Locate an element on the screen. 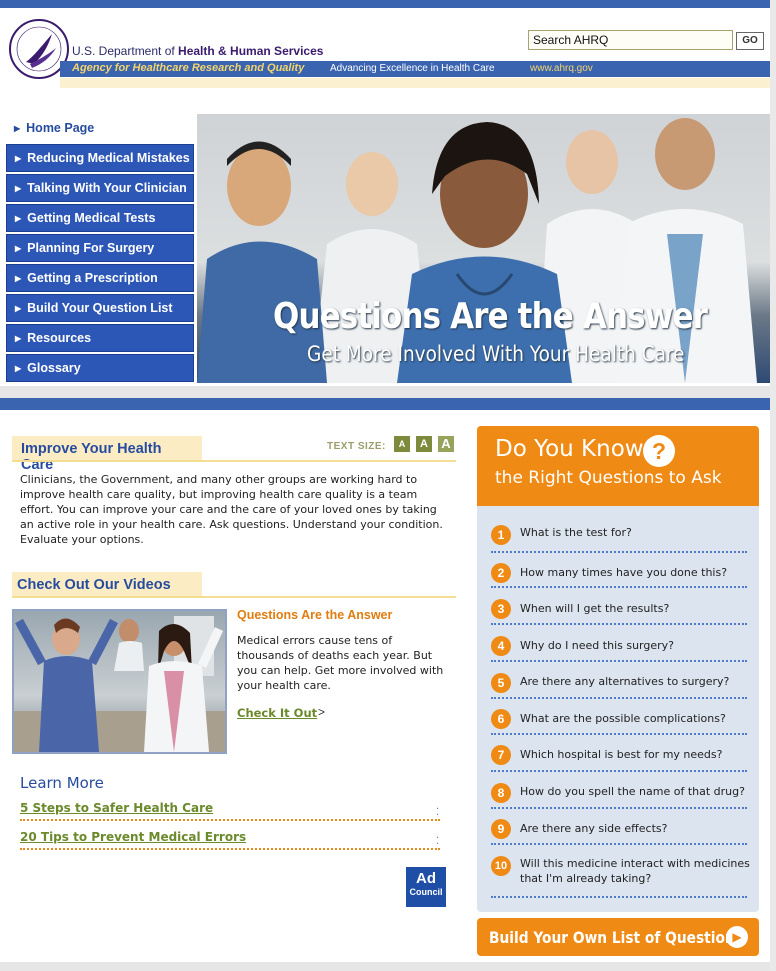 Image resolution: width=776 pixels, height=971 pixels. number-badge: 10 is located at coordinates (501, 866).